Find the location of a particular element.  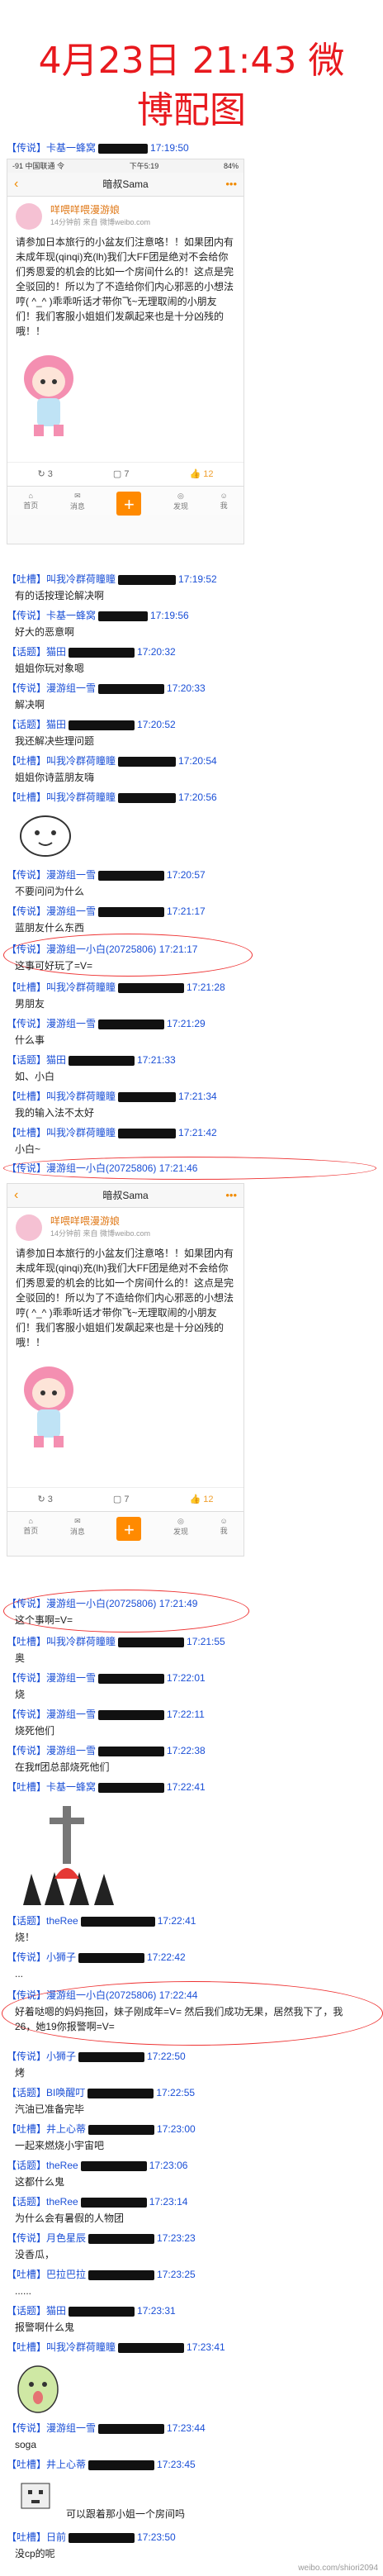

chat-message: 一起来燃烧小宇宙吧 is located at coordinates (60, 2145).